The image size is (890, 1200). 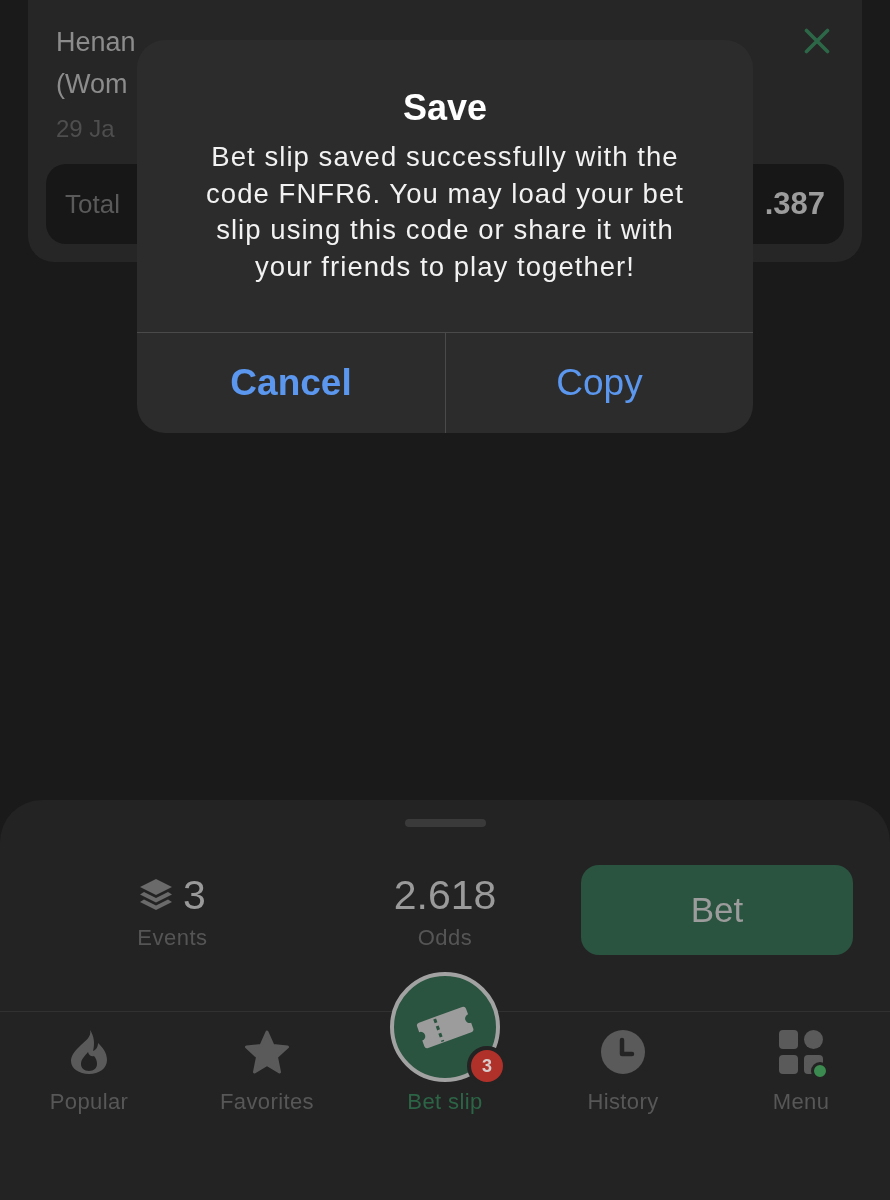 I want to click on total-label: Total, so click(x=92, y=204).